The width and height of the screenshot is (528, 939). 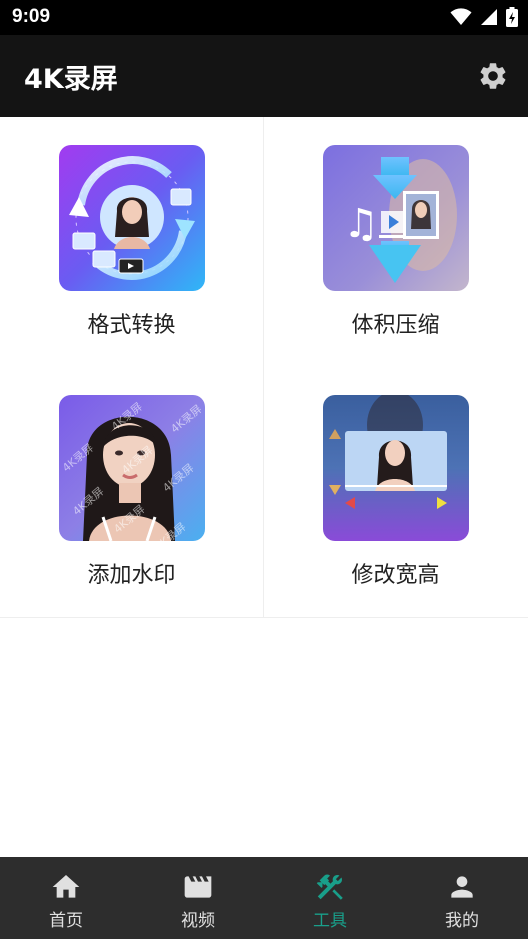 I want to click on tools-icon, so click(x=329, y=887).